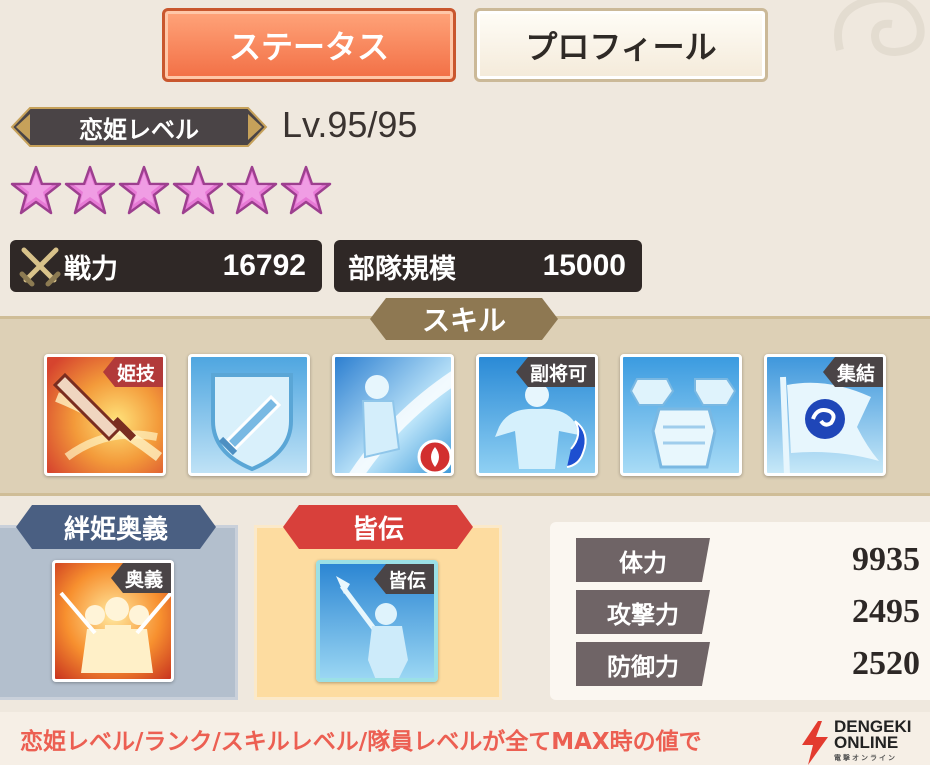 The width and height of the screenshot is (930, 765). I want to click on skill-section-title: スキル, so click(464, 319).